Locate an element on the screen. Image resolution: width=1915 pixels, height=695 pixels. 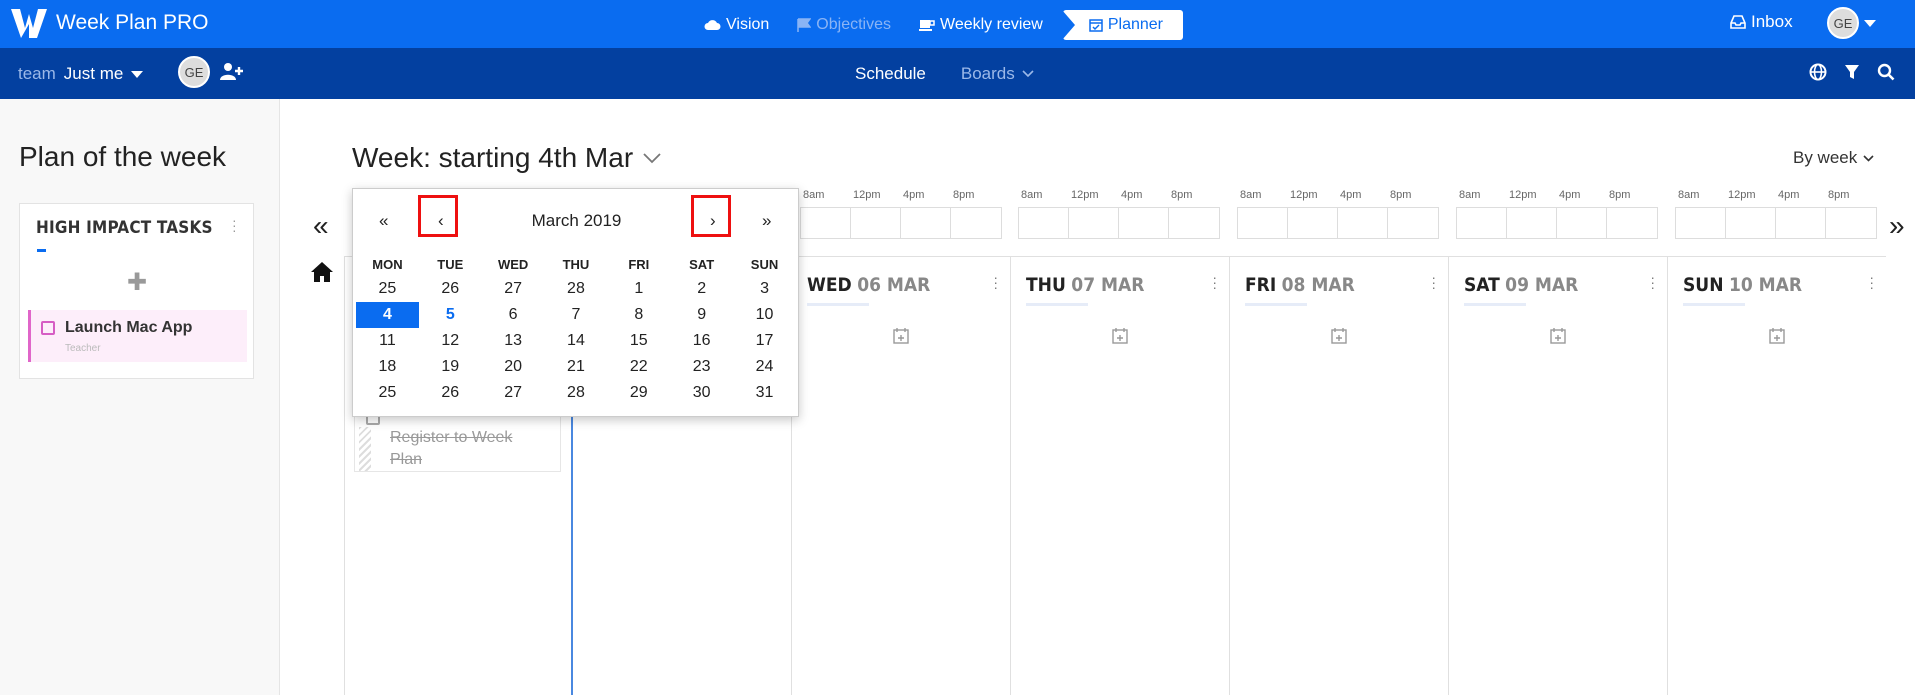
view-mode-select: By week is located at coordinates (1833, 158).